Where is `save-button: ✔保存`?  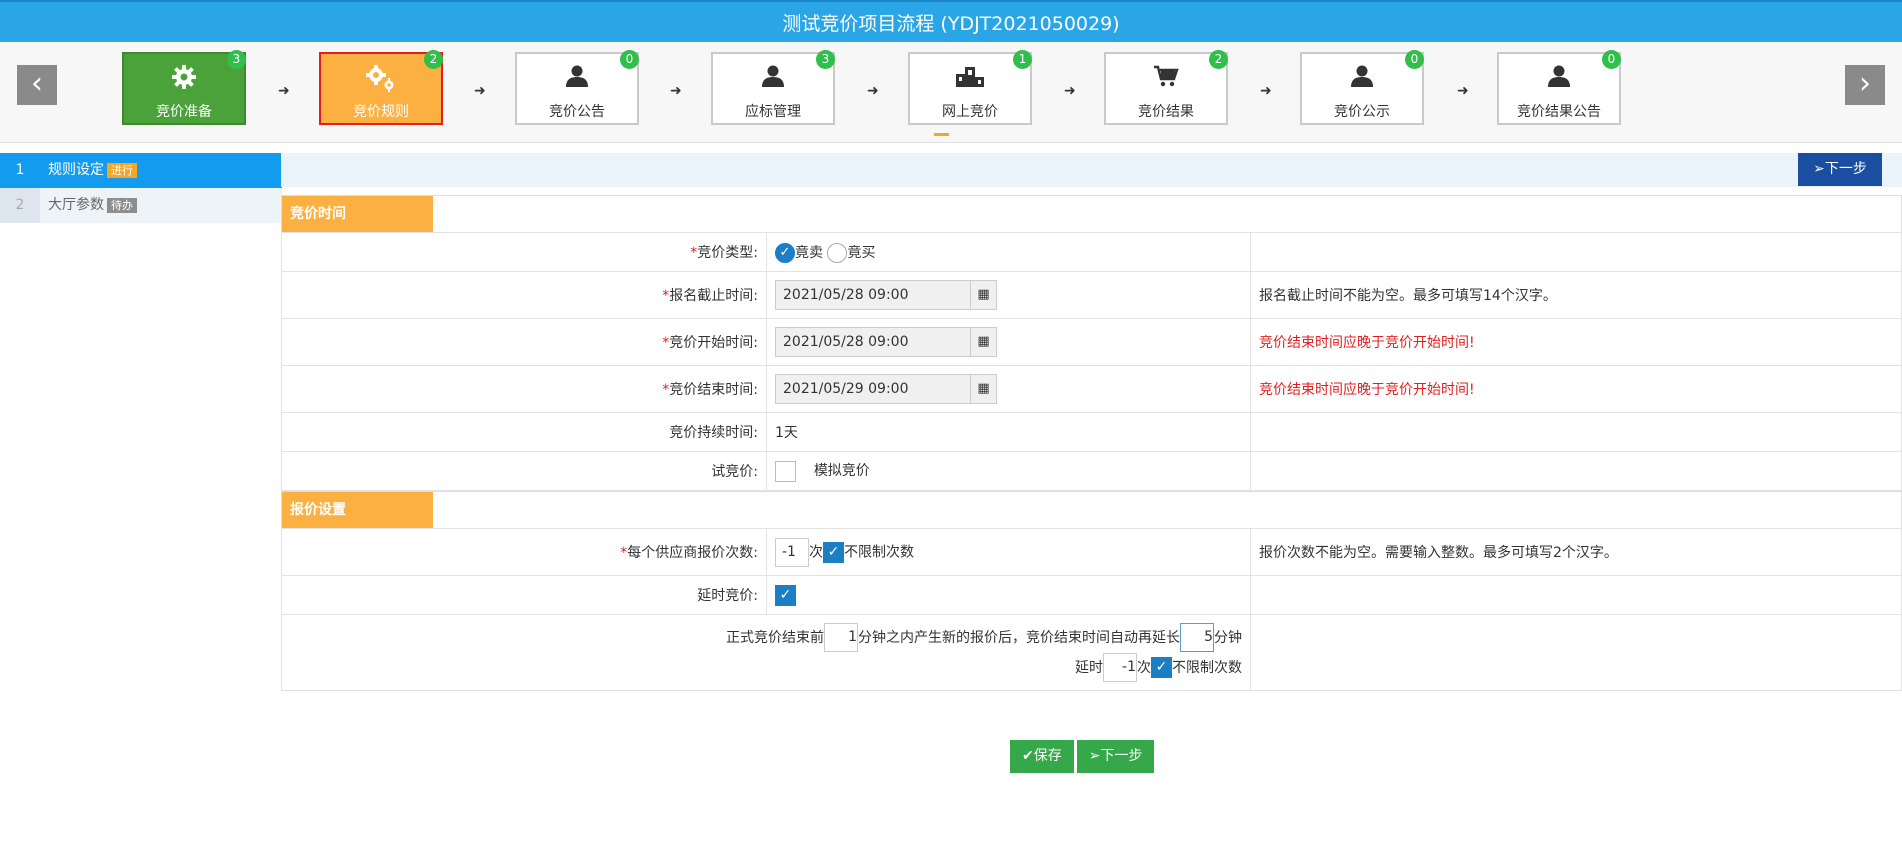 save-button: ✔保存 is located at coordinates (1042, 756).